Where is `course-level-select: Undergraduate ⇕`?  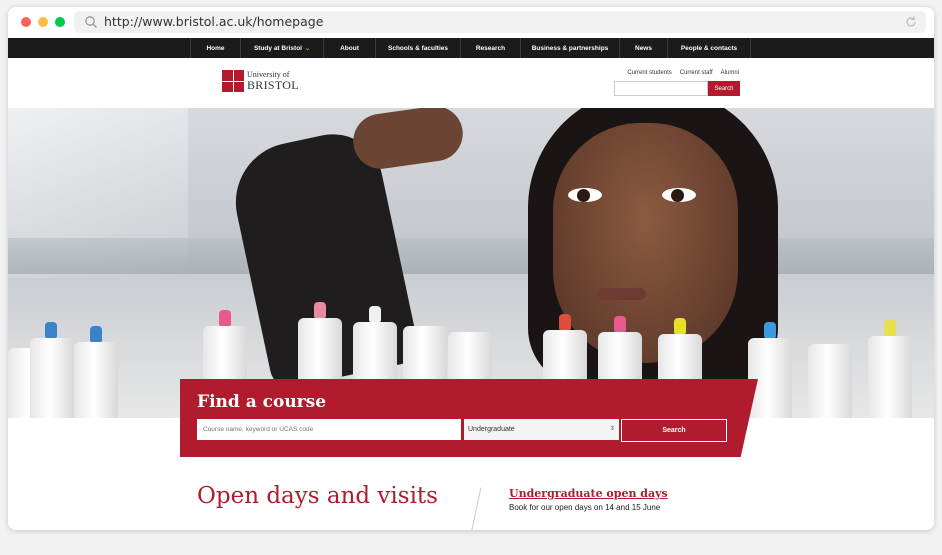
course-level-select: Undergraduate ⇕ is located at coordinates (541, 429).